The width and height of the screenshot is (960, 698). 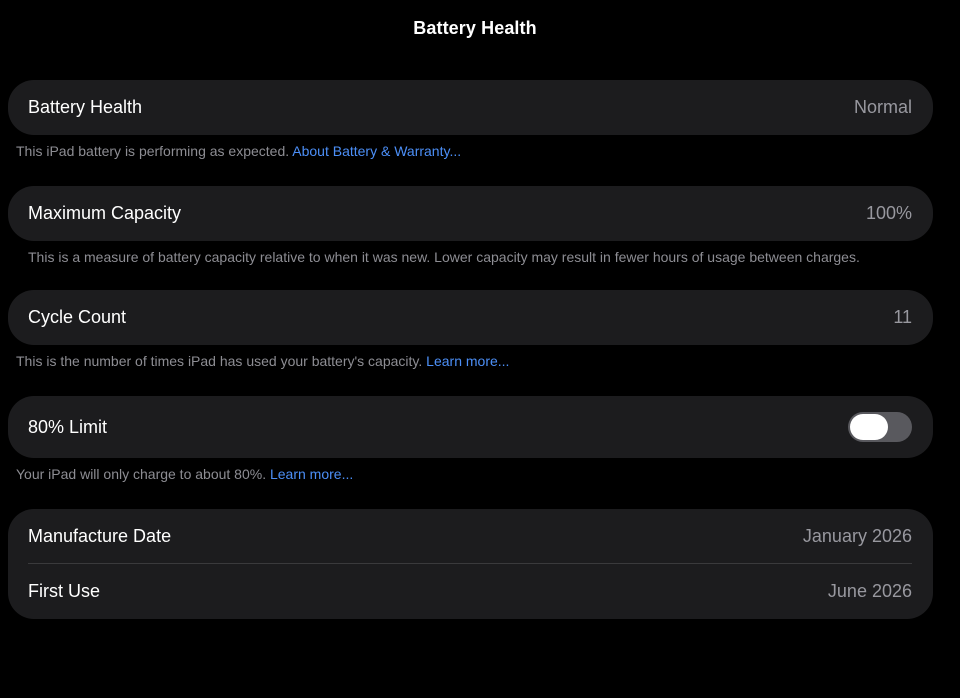 What do you see at coordinates (105, 213) in the screenshot?
I see `maximum-capacity-label: Maximum Capacity` at bounding box center [105, 213].